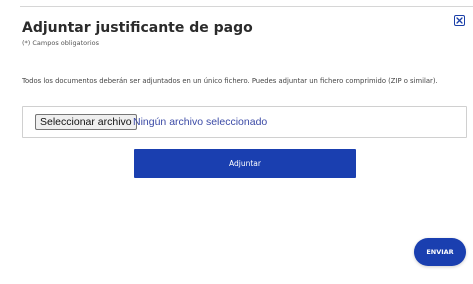 This screenshot has width=473, height=284. Describe the element at coordinates (60, 43) in the screenshot. I see `required-fields-note: (*) Campos obligatorios` at that location.